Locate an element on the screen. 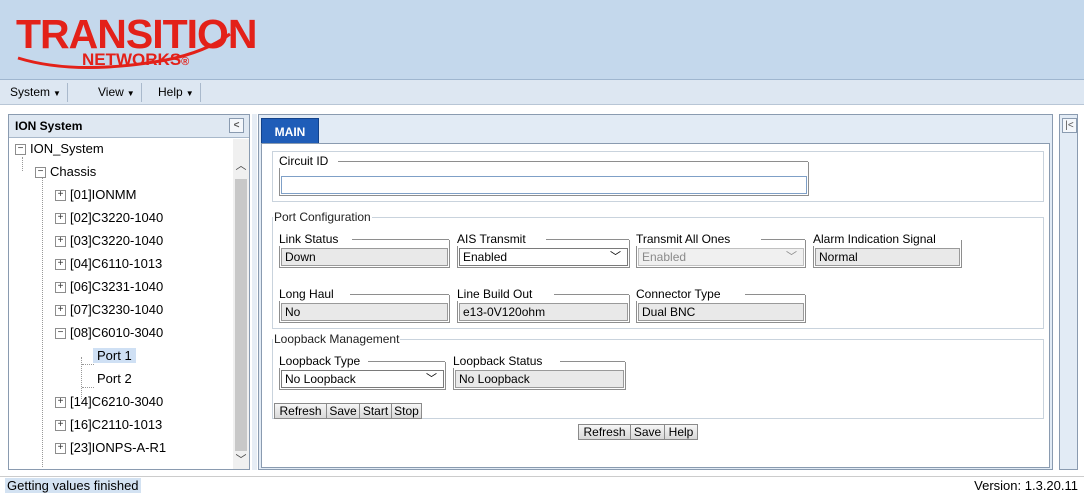 Image resolution: width=1084 pixels, height=493 pixels. logo-swoosh-icon is located at coordinates (124, 51).